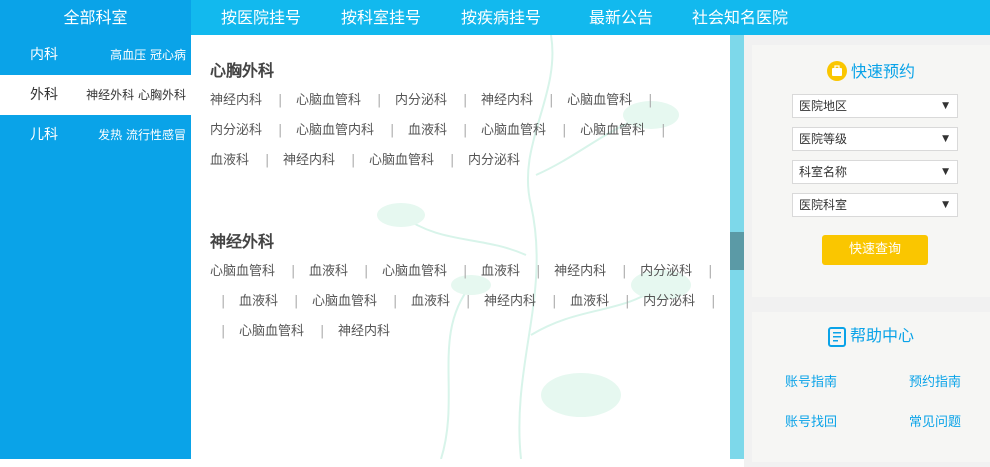 This screenshot has height=467, width=990. What do you see at coordinates (44, 55) in the screenshot?
I see `sidebar-item-label: 内科` at bounding box center [44, 55].